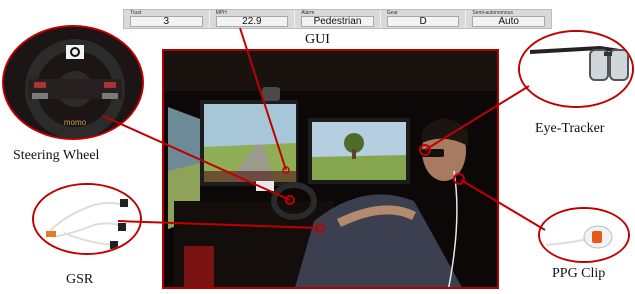 The width and height of the screenshot is (635, 294). Describe the element at coordinates (477, 118) in the screenshot. I see `eye-tracker-pointer-line` at that location.